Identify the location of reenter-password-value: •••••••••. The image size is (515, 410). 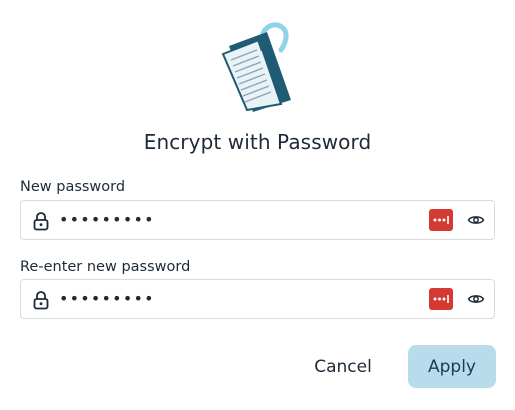
(107, 298).